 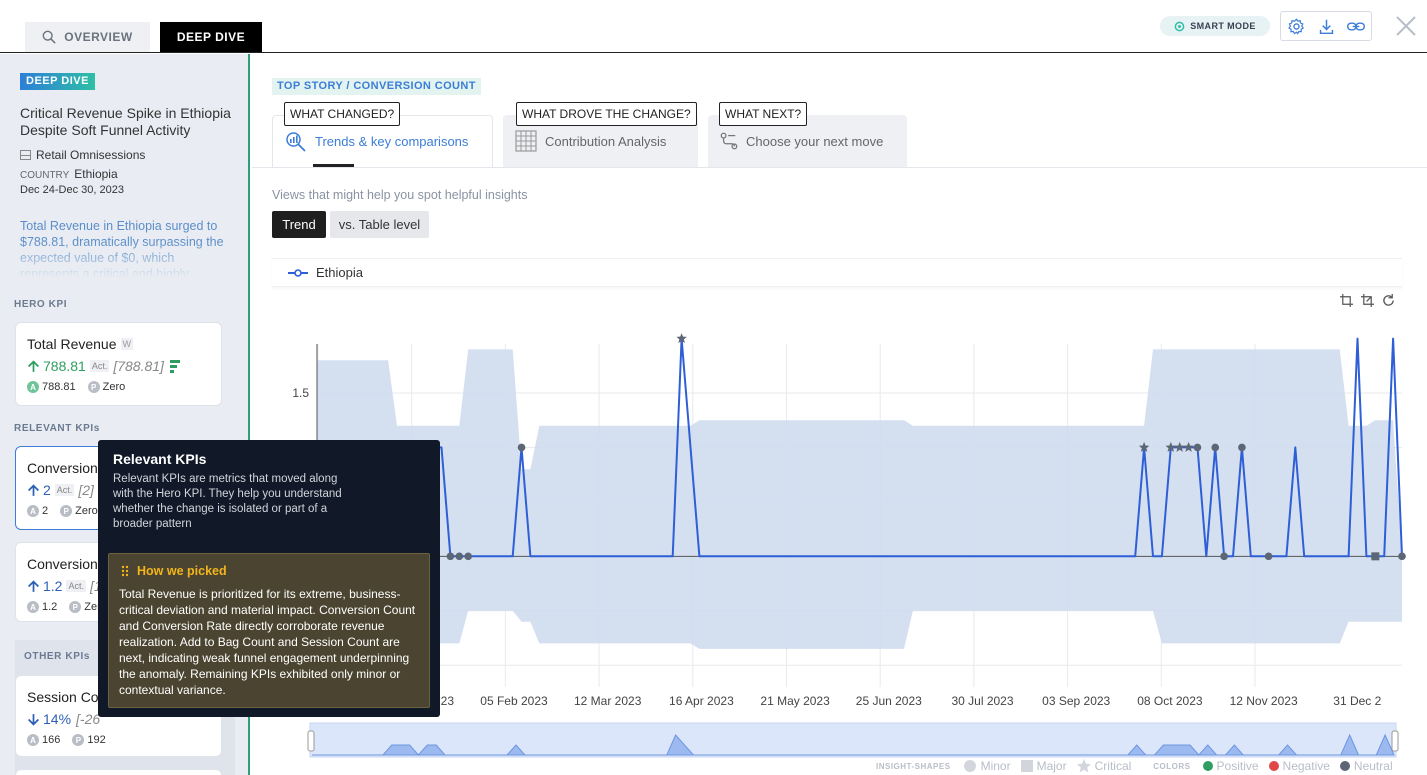 What do you see at coordinates (713, 26) in the screenshot?
I see `top-bar: OVERVIEW DEEP DIVE SMART MODE` at bounding box center [713, 26].